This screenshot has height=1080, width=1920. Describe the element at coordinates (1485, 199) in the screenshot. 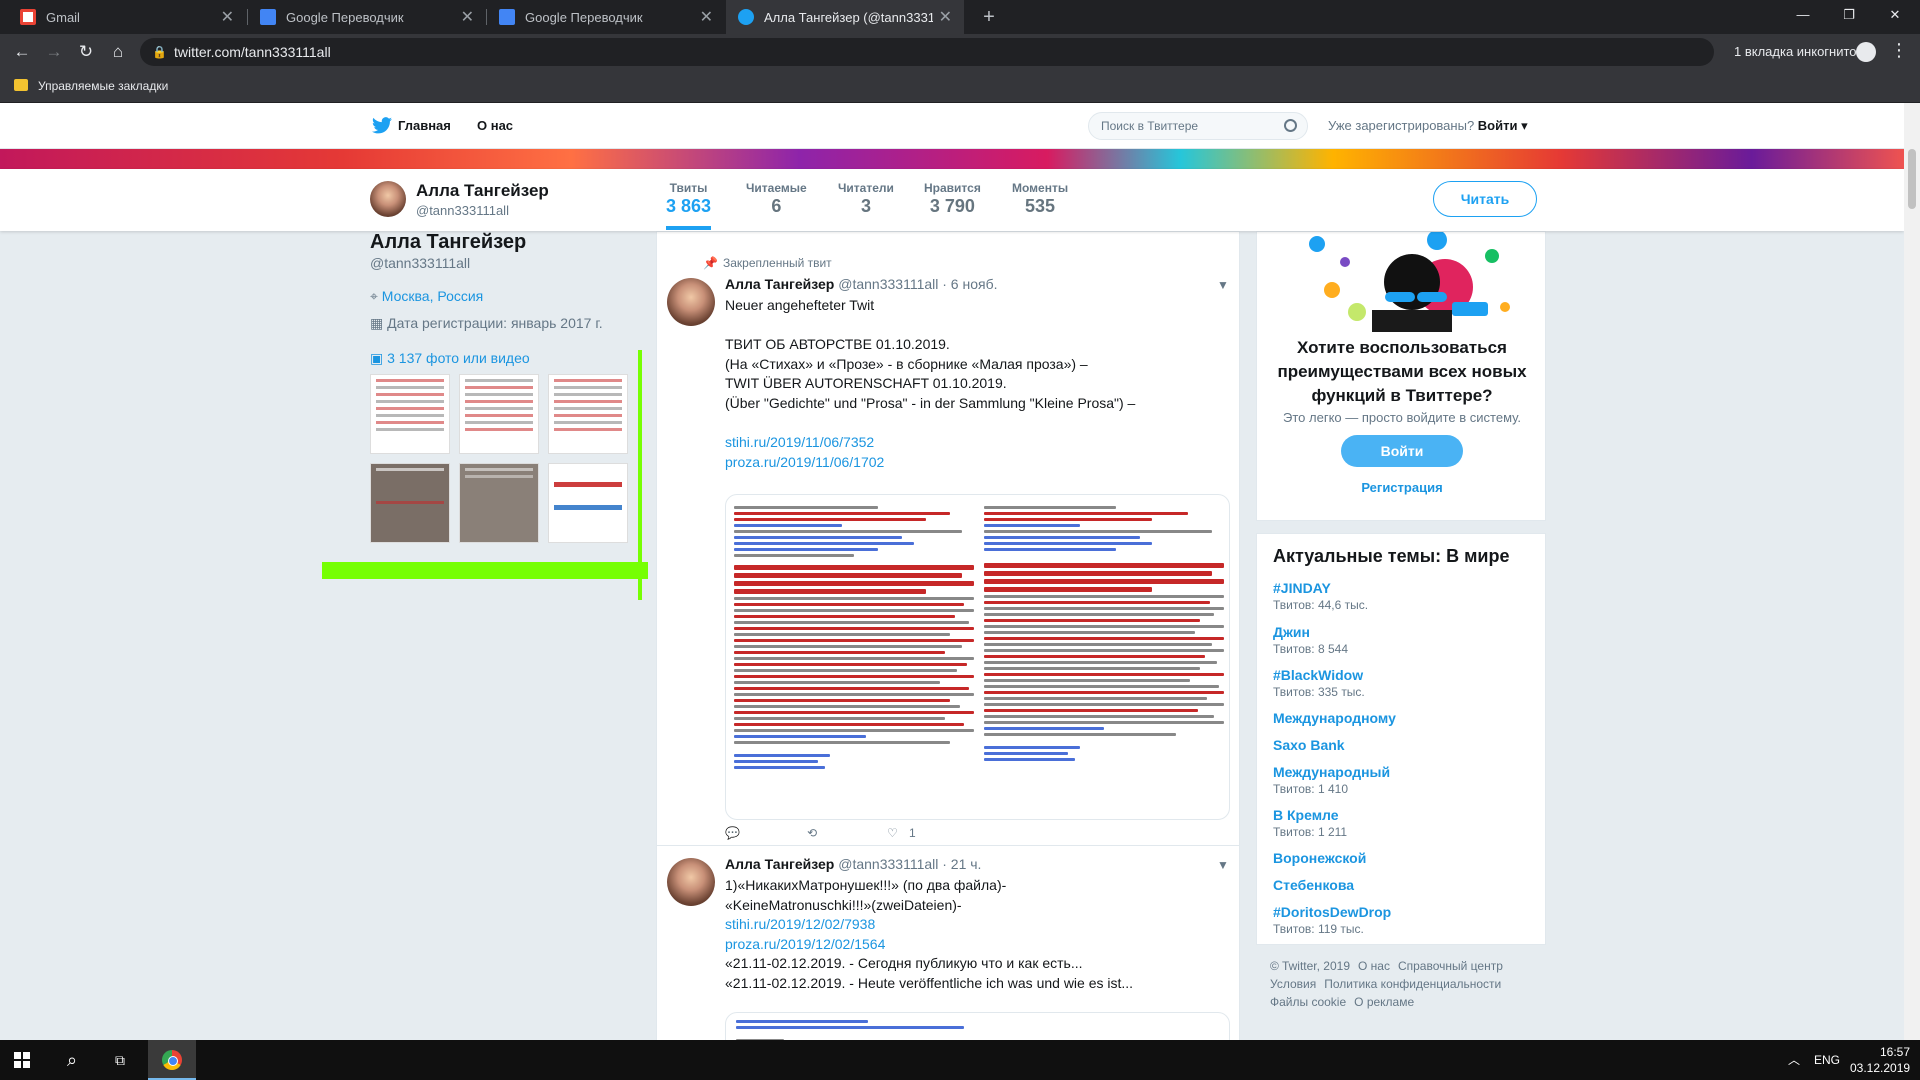

I see `follow-button: Читать` at that location.